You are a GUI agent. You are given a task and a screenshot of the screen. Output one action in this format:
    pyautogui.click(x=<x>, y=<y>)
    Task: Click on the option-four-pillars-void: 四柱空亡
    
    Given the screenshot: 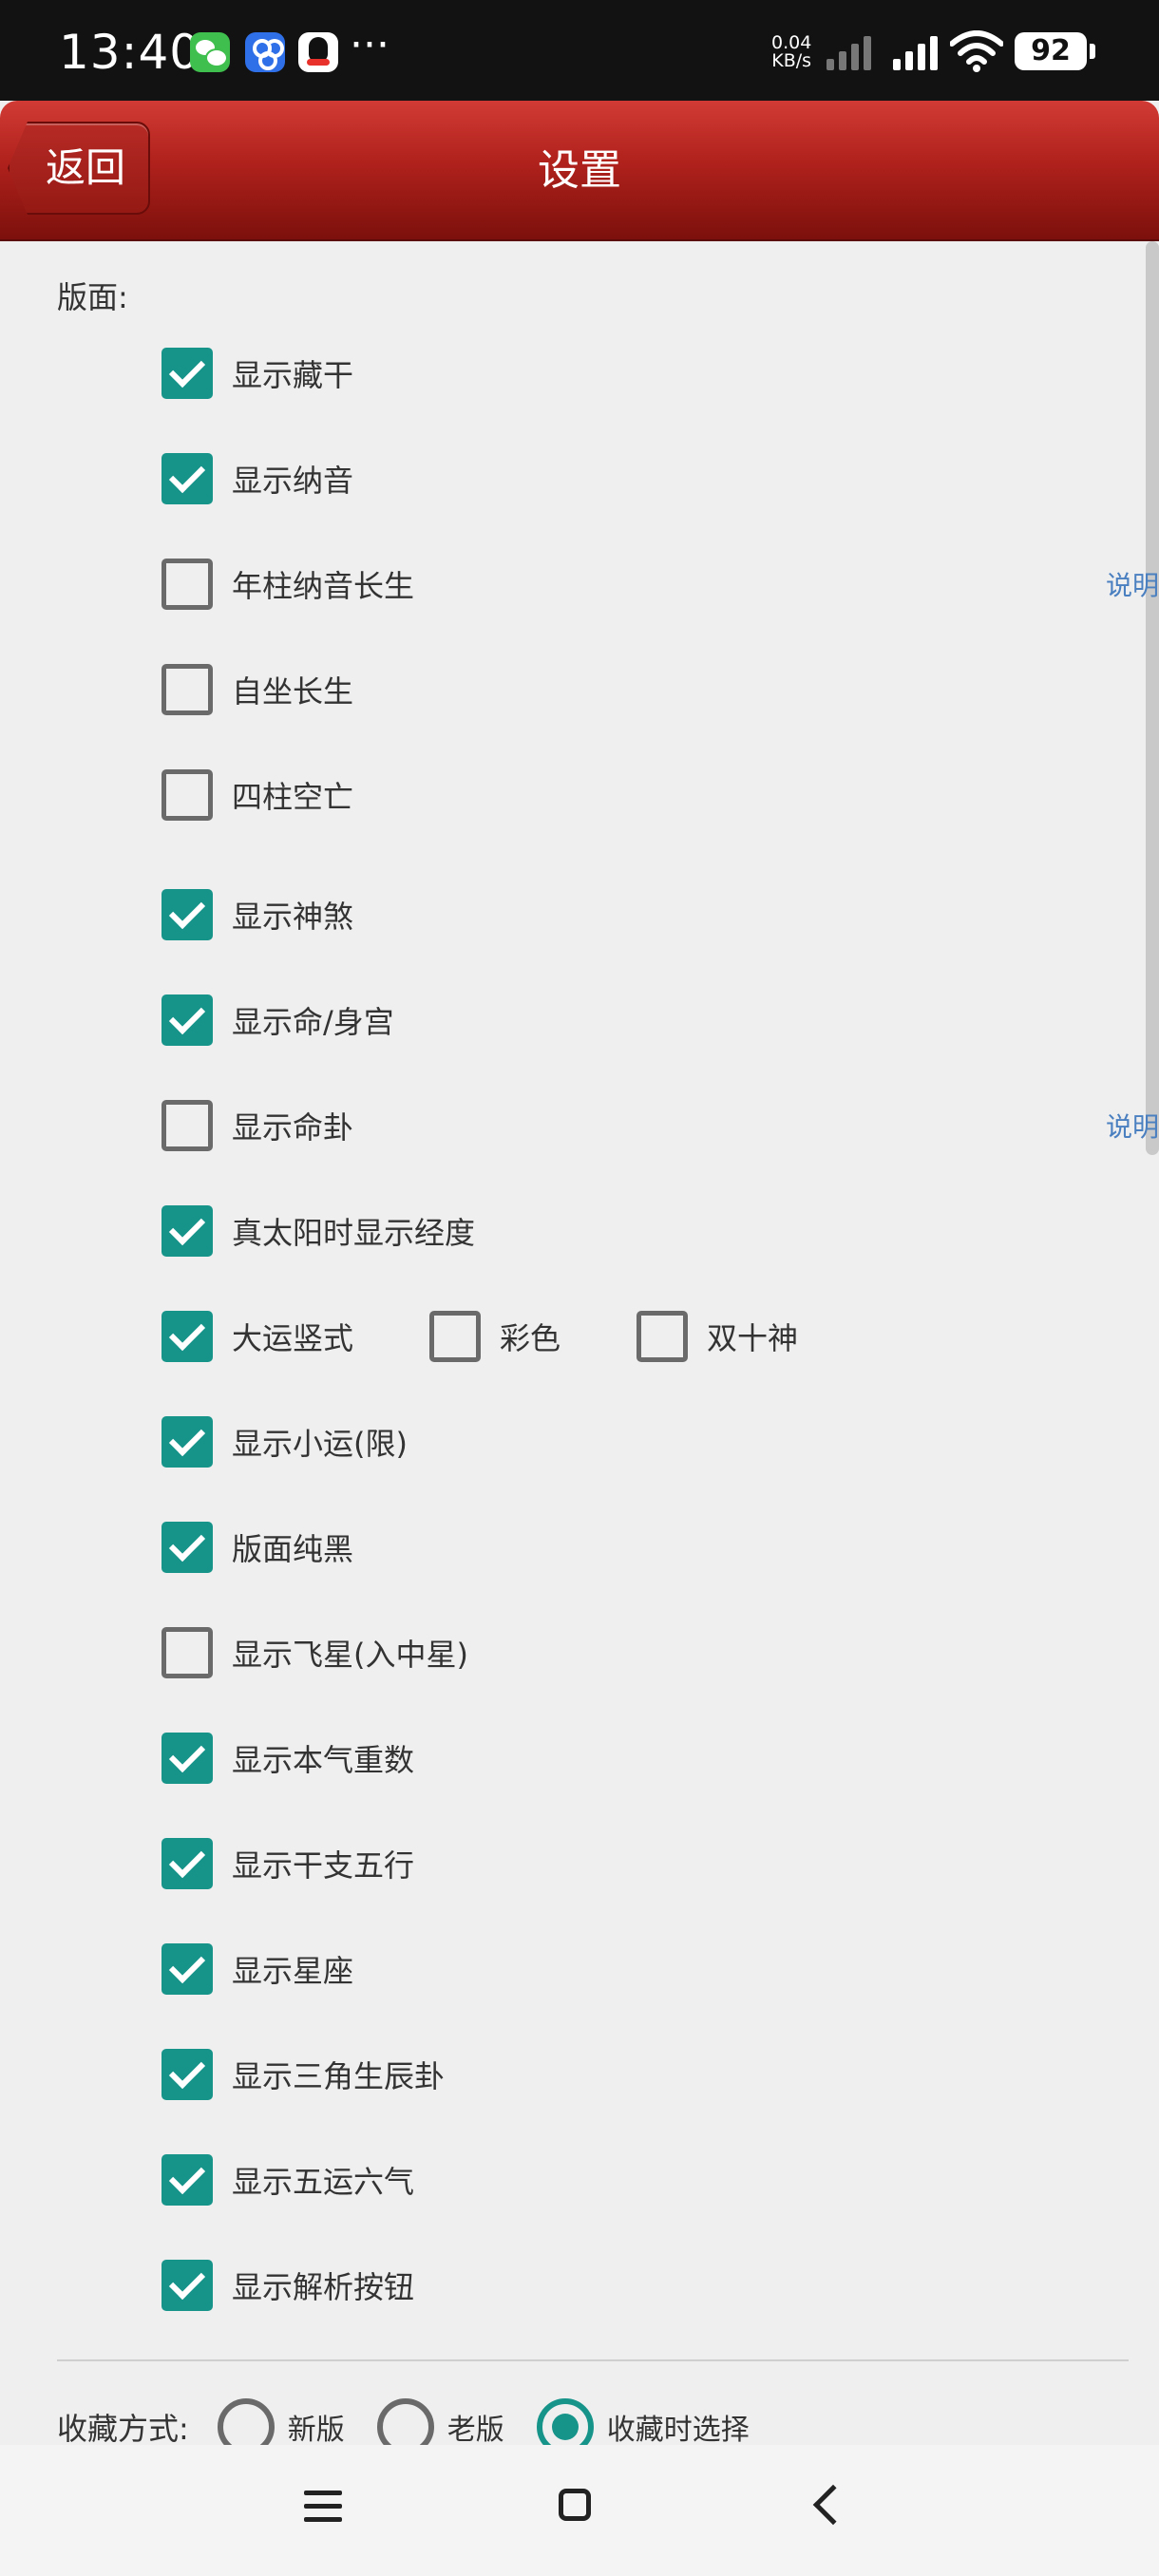 What is the action you would take?
    pyautogui.click(x=257, y=795)
    